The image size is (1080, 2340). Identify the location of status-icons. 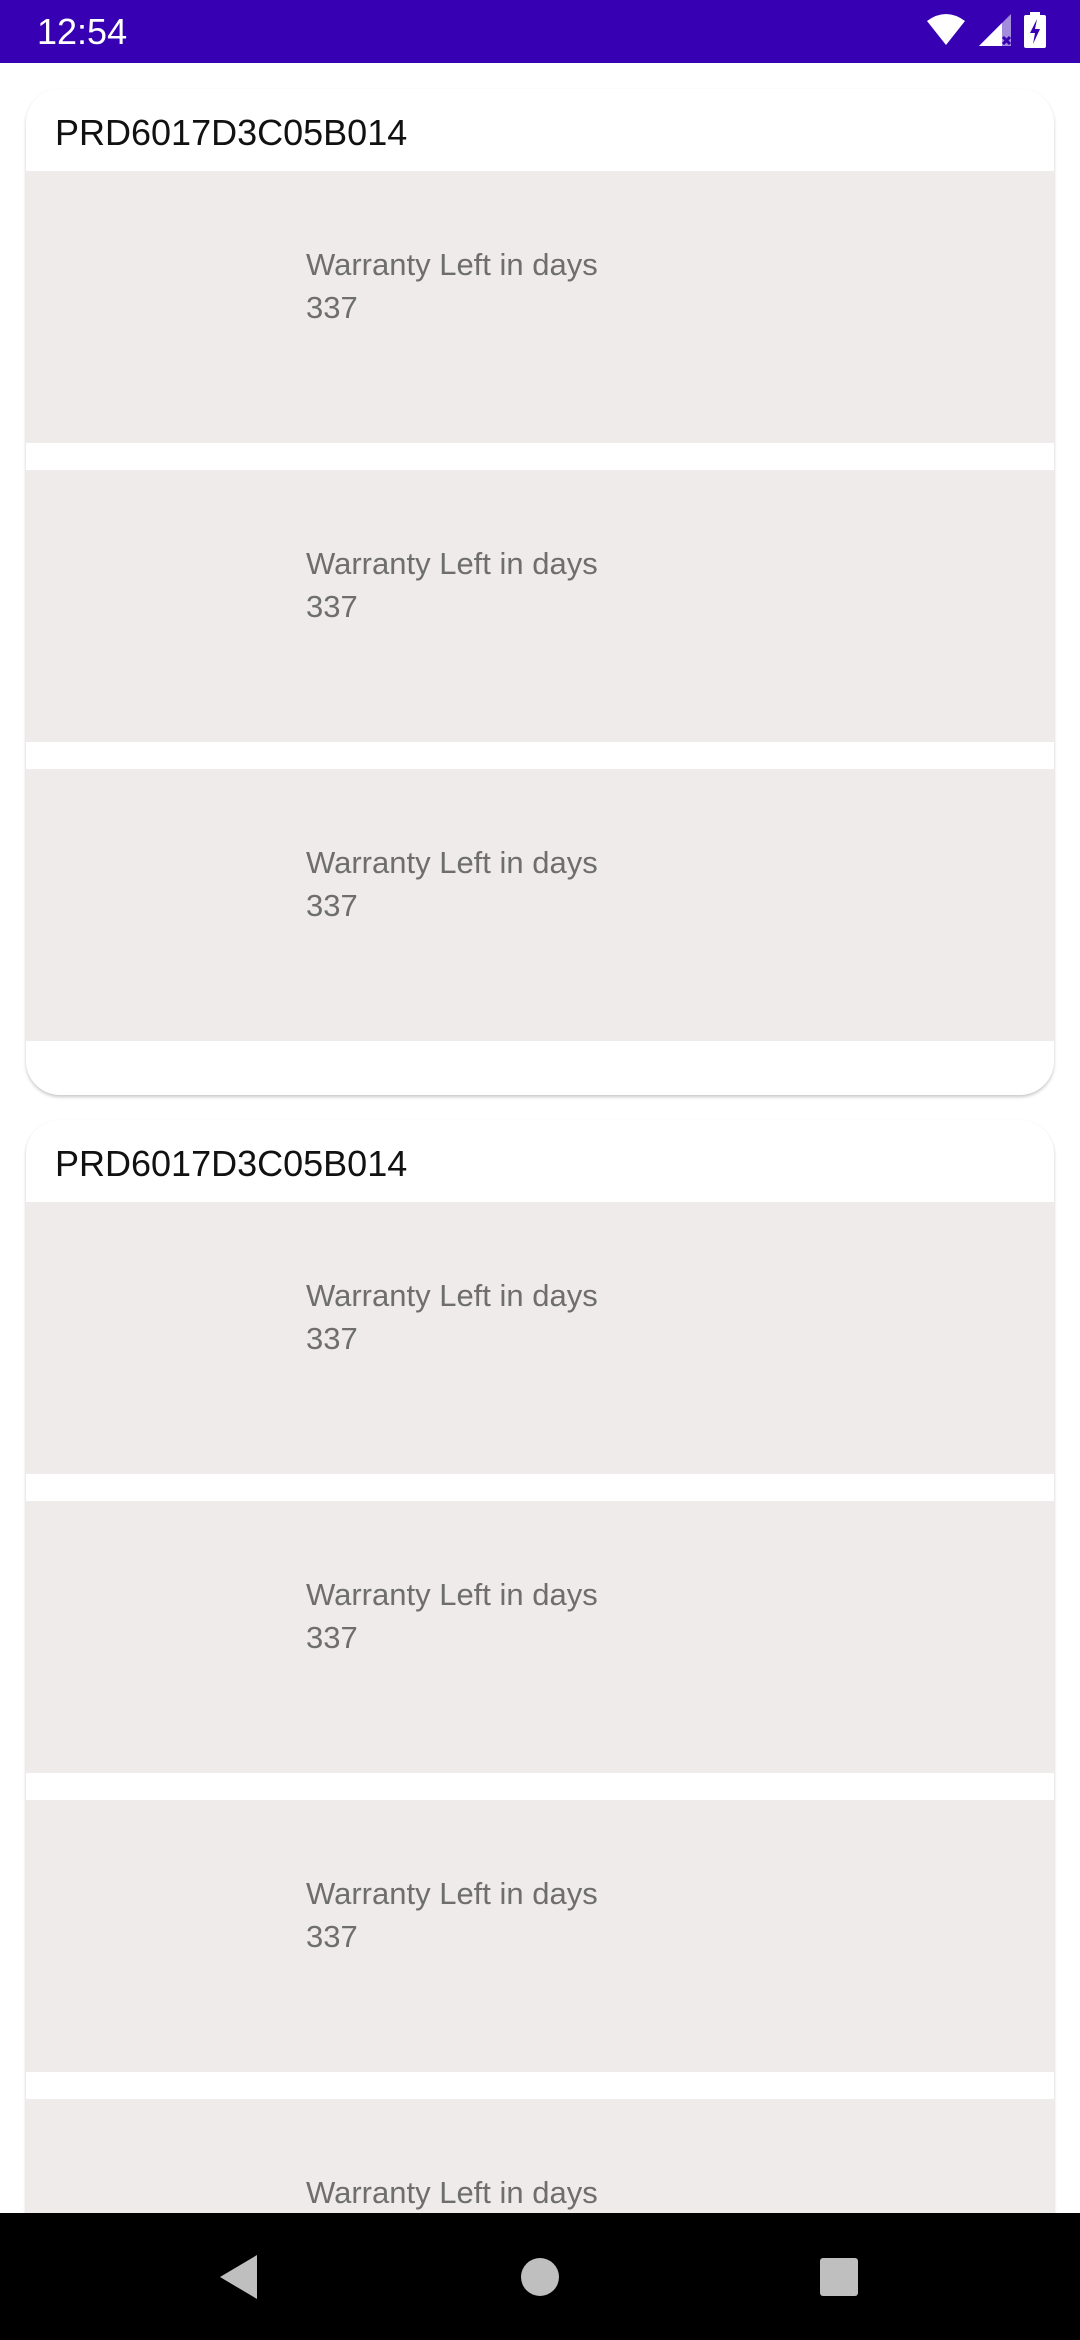
(986, 32).